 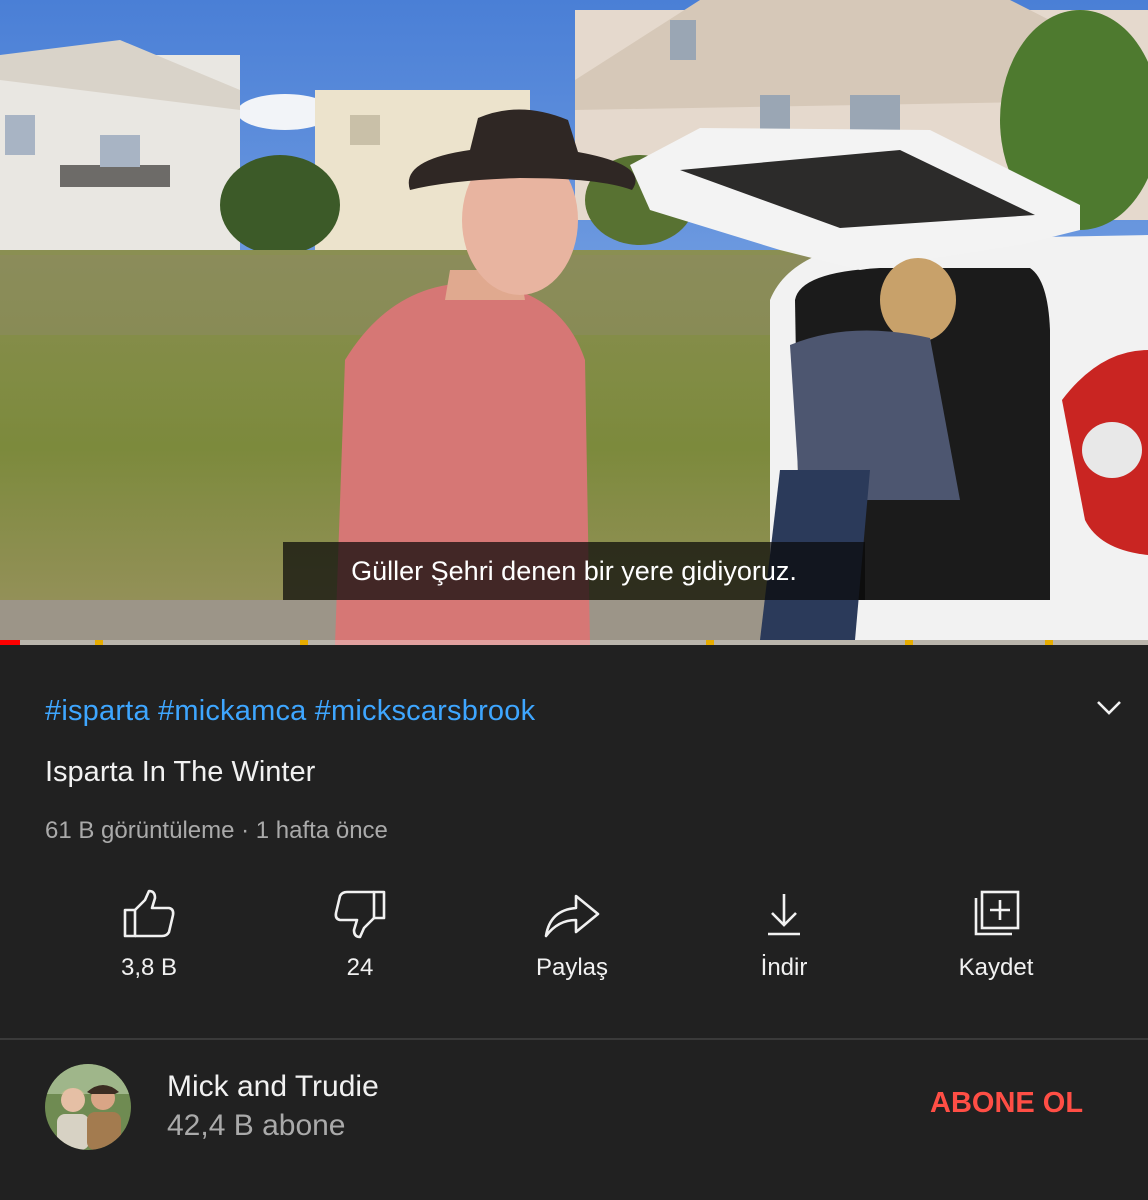 I want to click on thumbs-up-icon, so click(x=149, y=913).